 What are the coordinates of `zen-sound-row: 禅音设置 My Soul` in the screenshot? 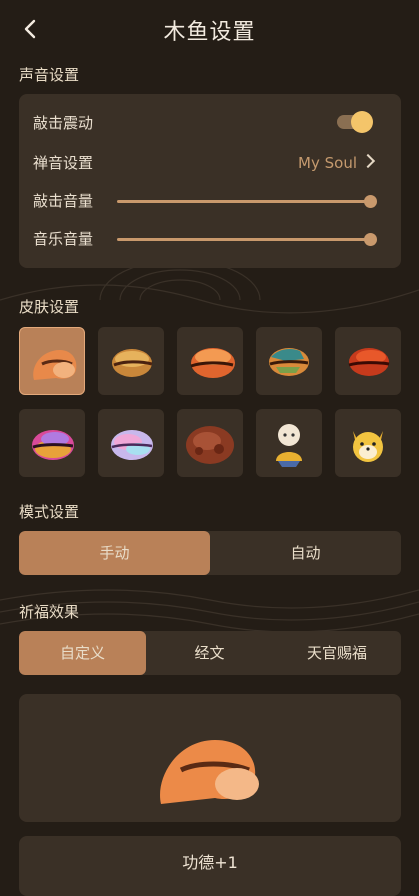 It's located at (210, 163).